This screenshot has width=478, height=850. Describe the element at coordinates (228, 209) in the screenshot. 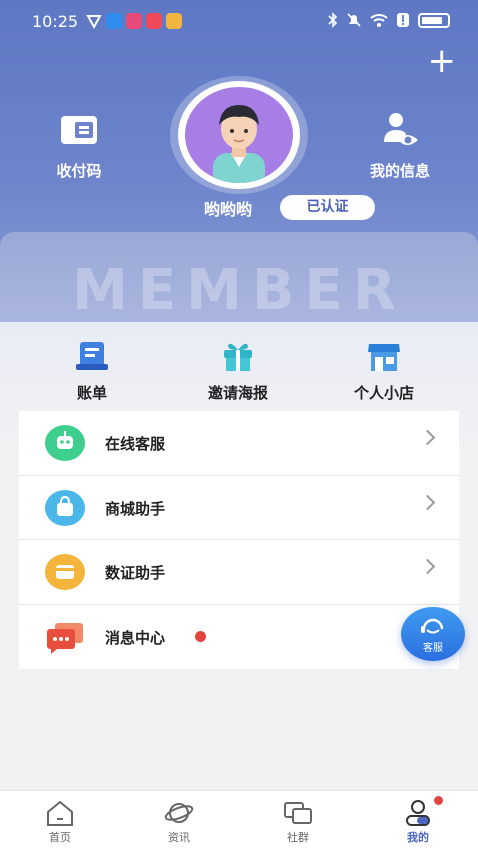

I see `username: 哟哟哟` at that location.